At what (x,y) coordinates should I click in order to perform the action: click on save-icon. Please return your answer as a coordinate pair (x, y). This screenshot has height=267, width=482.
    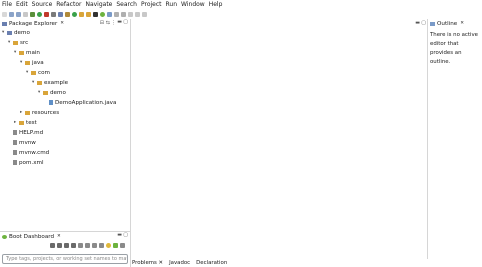
    Looking at the image, I should click on (11, 14).